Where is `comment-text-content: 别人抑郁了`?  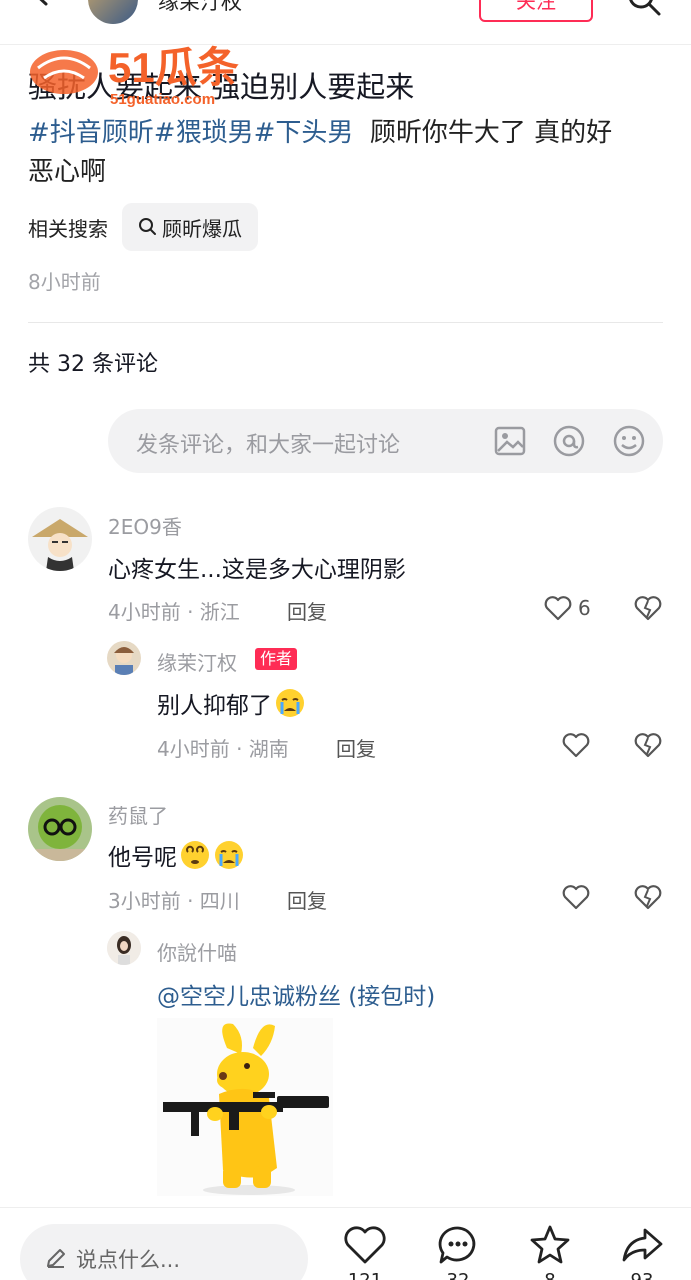 comment-text-content: 别人抑郁了 is located at coordinates (214, 706).